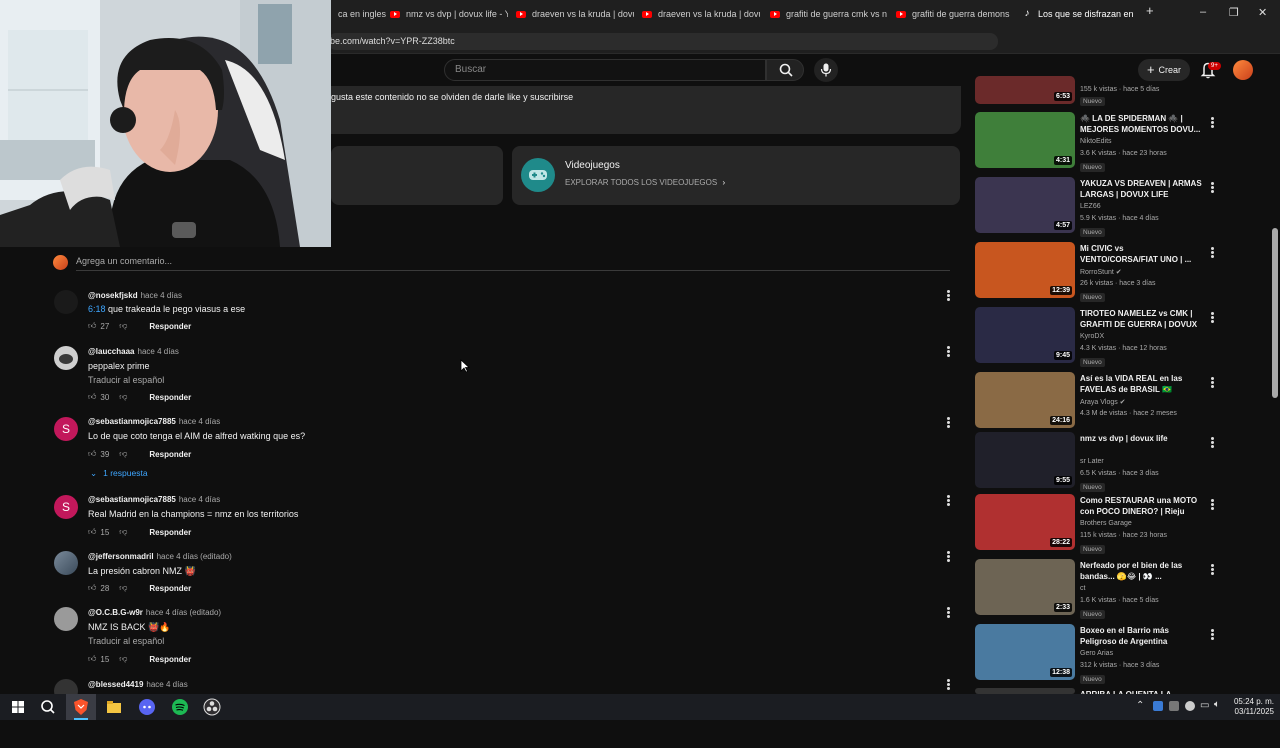 Image resolution: width=1280 pixels, height=748 pixels. I want to click on explore-link: EXPLORAR TODOS LOS VIDEOJUEGOS ›, so click(645, 182).